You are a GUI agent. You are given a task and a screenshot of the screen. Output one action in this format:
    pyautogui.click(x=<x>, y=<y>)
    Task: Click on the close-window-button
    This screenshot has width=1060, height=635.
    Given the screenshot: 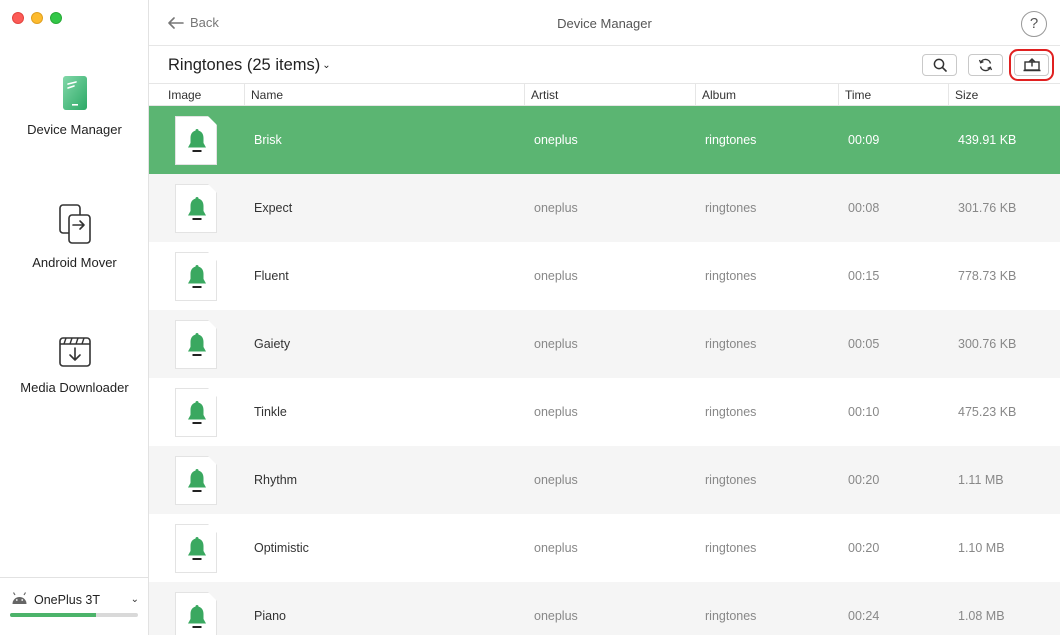 What is the action you would take?
    pyautogui.click(x=18, y=18)
    